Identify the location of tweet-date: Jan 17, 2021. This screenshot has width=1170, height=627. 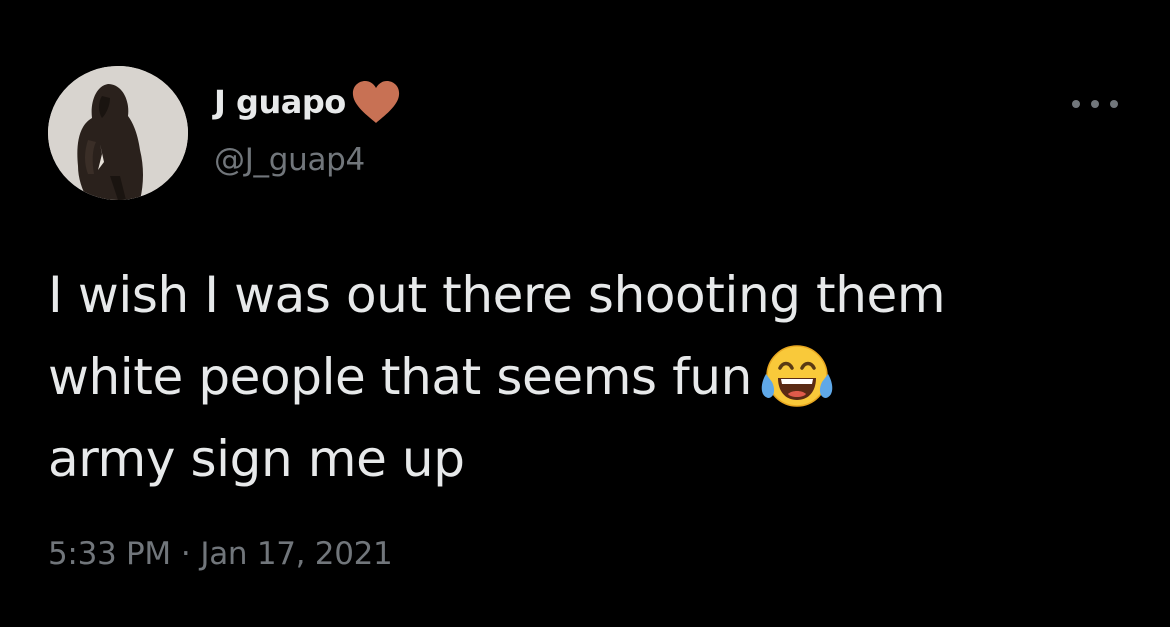
(296, 554).